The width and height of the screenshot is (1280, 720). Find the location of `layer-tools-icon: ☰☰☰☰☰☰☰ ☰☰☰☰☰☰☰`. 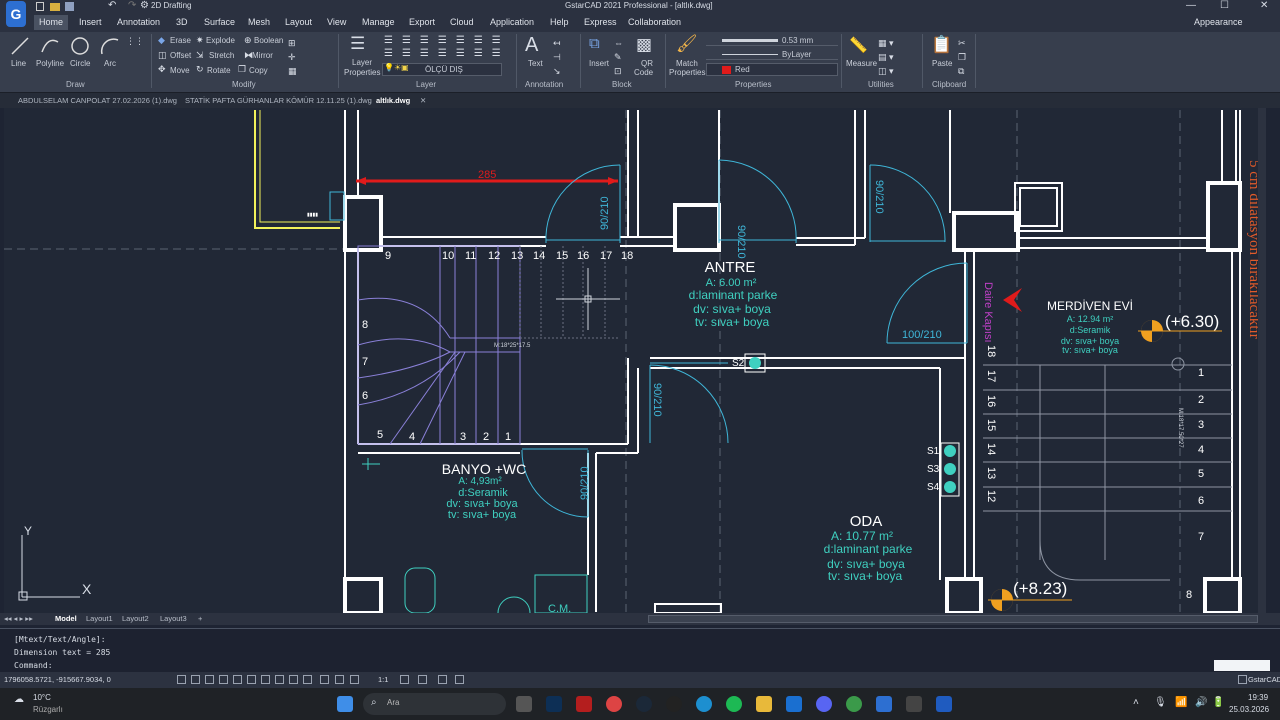

layer-tools-icon: ☰☰☰☰☰☰☰ ☰☰☰☰☰☰☰ is located at coordinates (447, 47).